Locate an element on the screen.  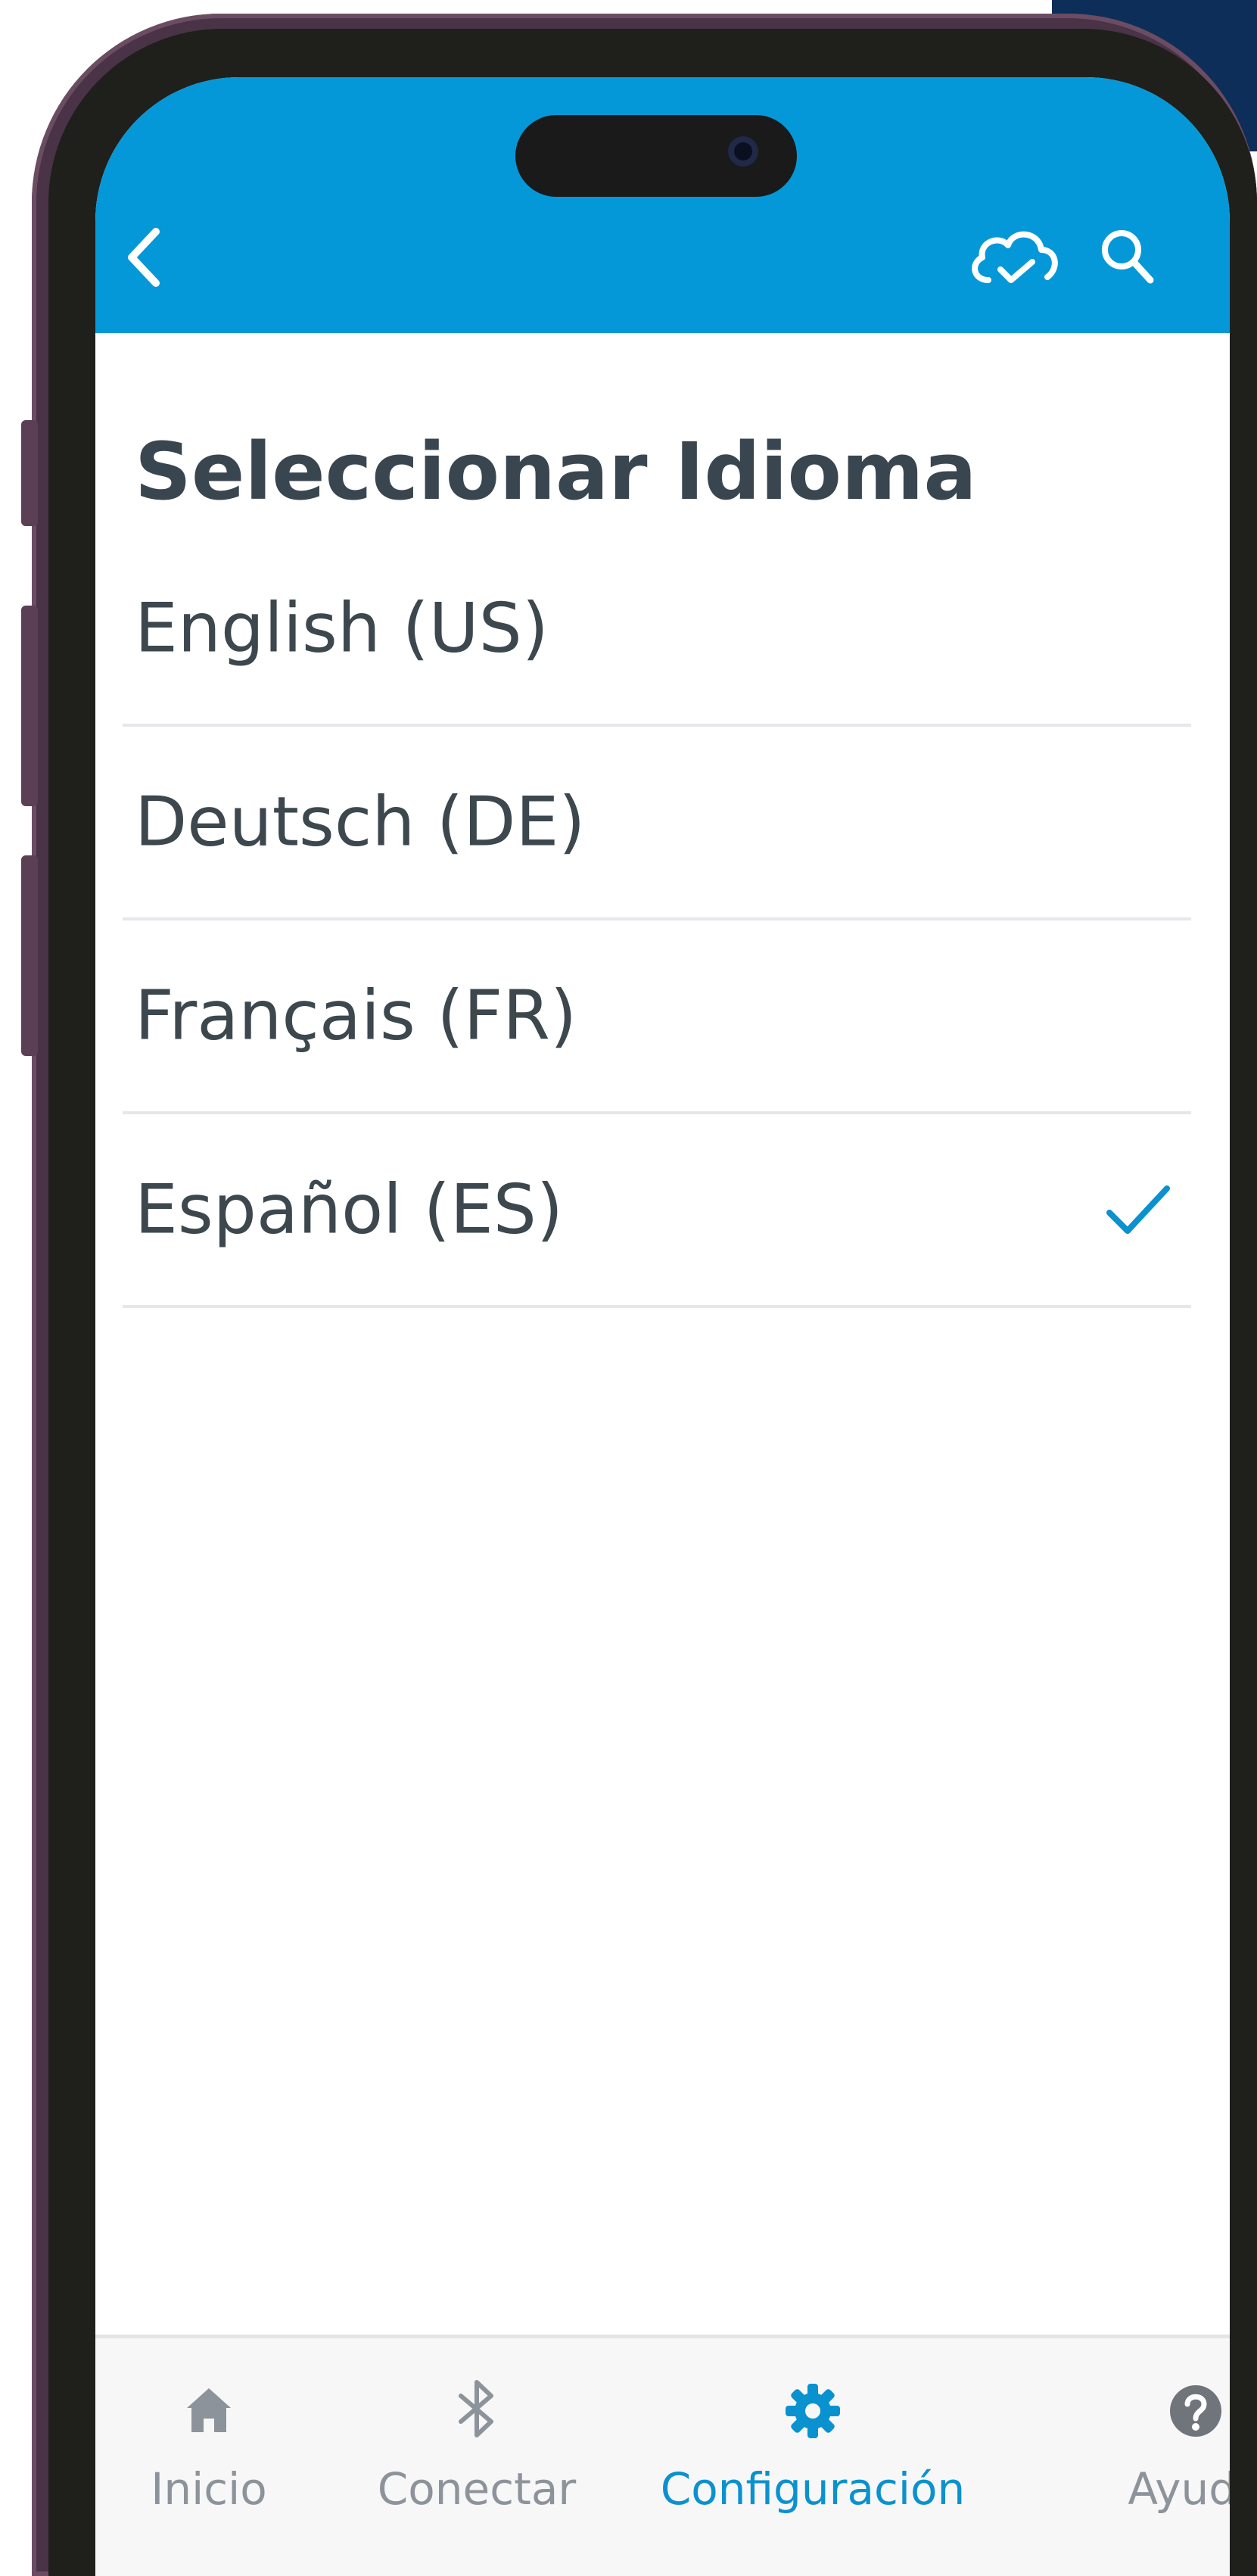
home-icon is located at coordinates (209, 2410).